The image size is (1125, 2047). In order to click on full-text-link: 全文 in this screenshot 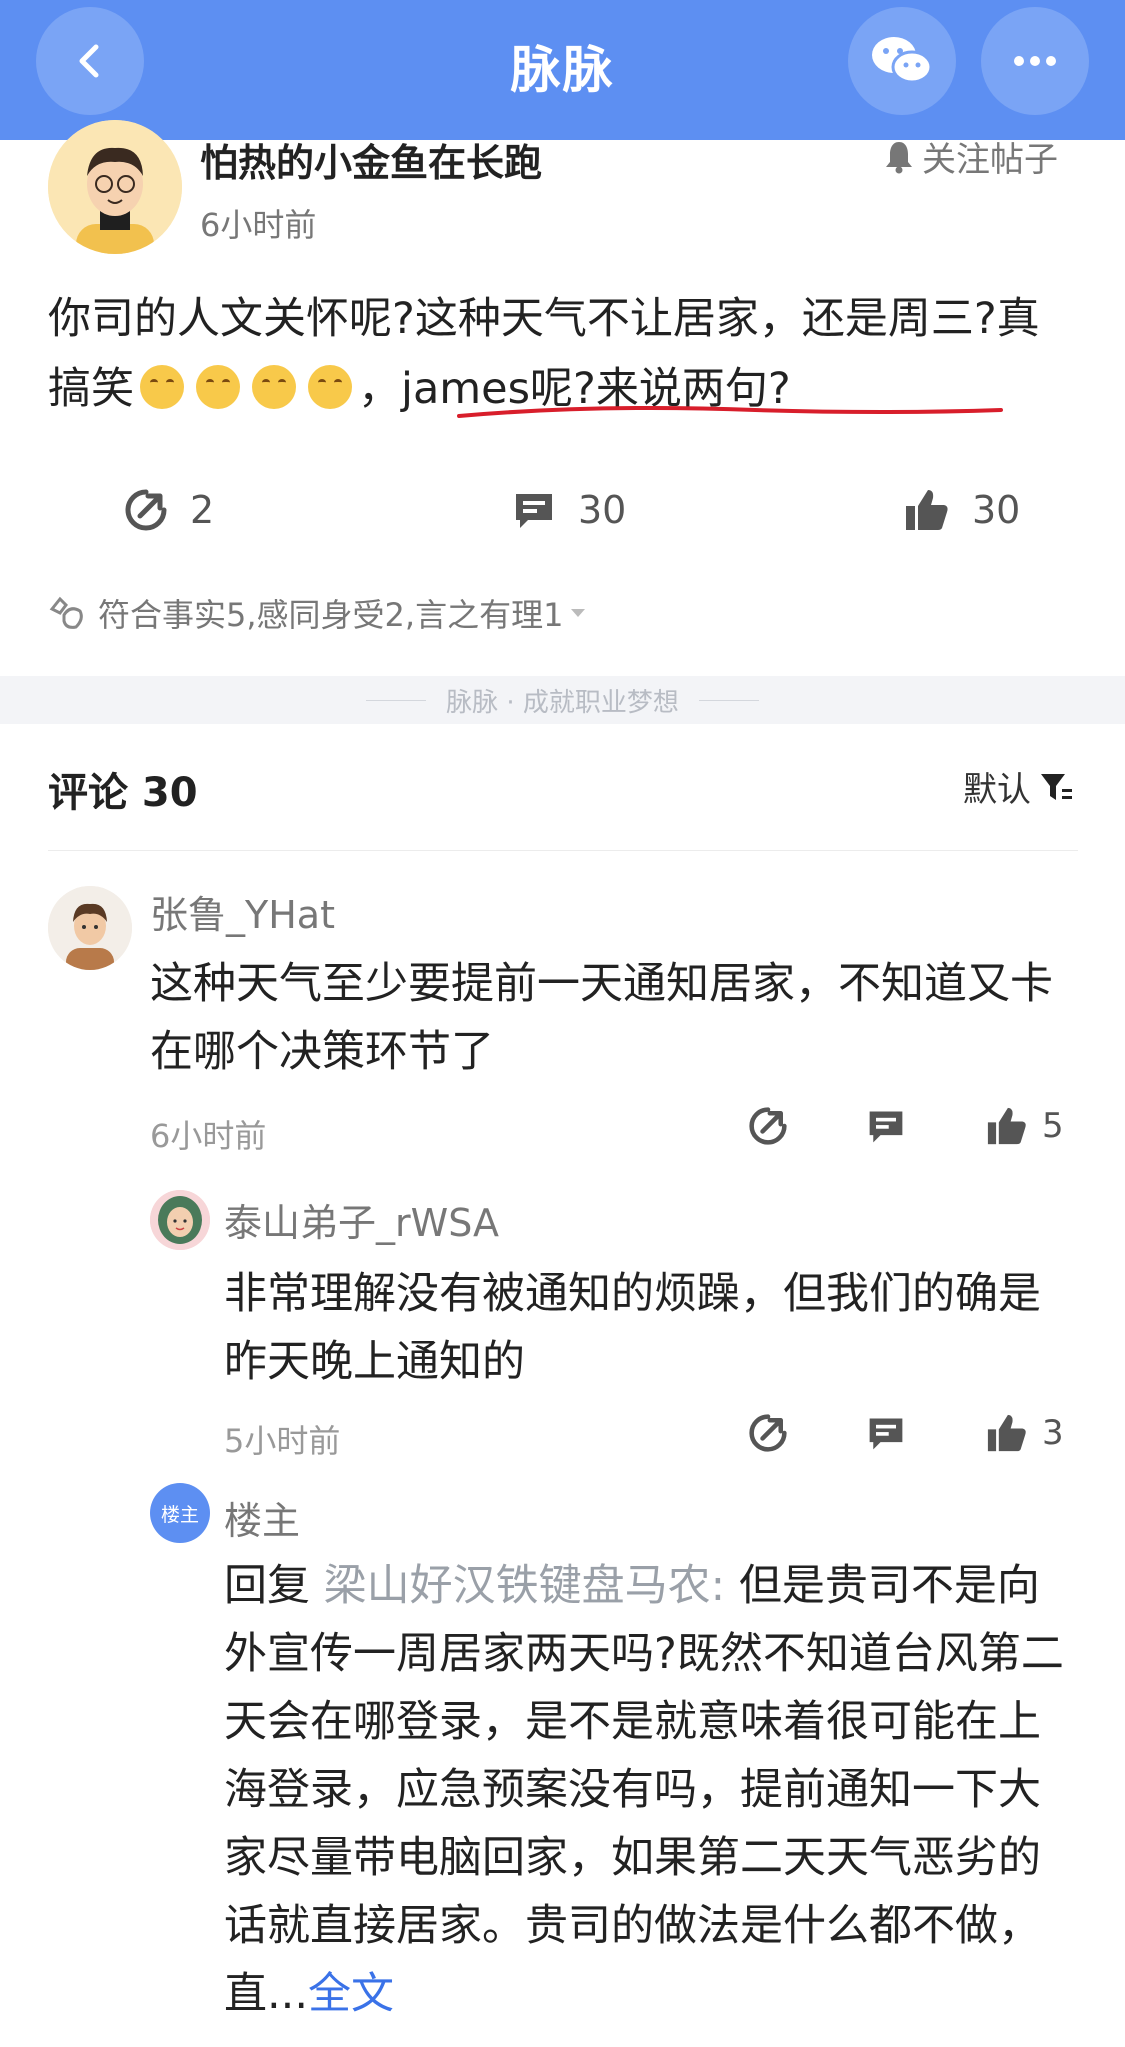, I will do `click(351, 1994)`.